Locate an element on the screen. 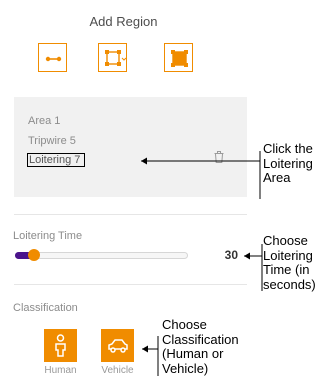 The image size is (334, 376). annotation-area: Click the Loitering Area is located at coordinates (288, 163).